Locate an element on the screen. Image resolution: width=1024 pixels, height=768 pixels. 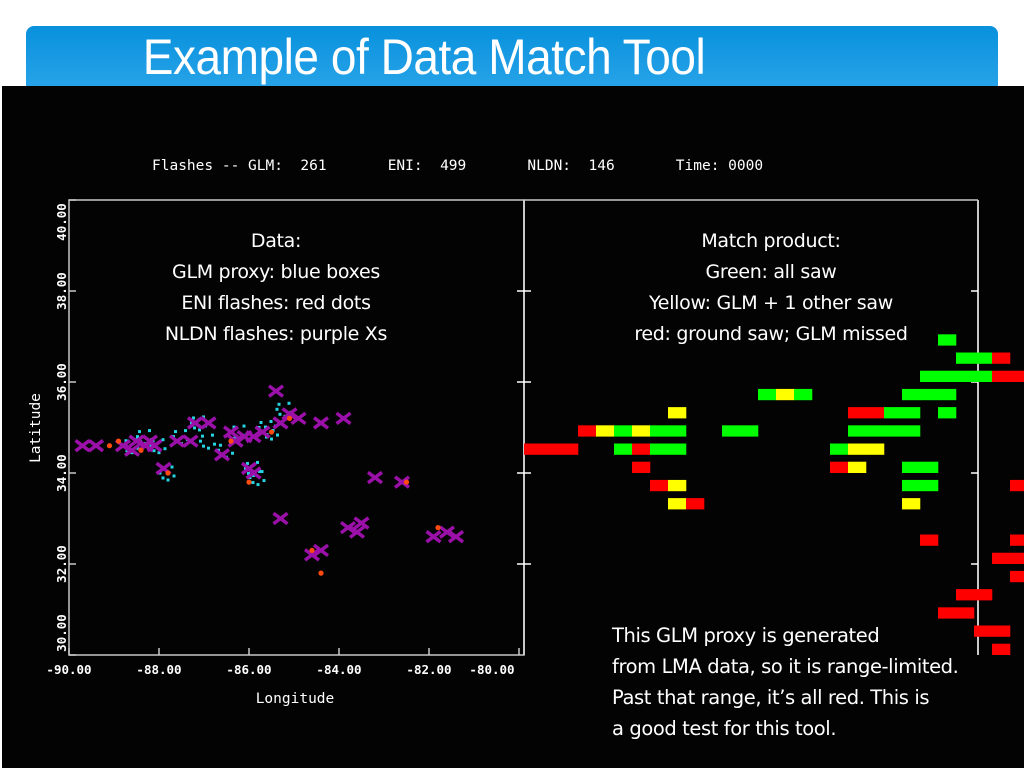
x-axis-label: Longitude is located at coordinates (295, 699).